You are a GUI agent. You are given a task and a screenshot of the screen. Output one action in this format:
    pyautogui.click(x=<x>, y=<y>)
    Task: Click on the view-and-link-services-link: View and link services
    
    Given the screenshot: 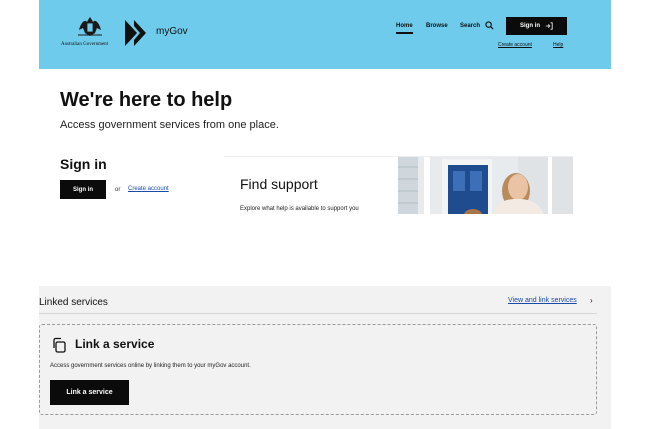 What is the action you would take?
    pyautogui.click(x=542, y=300)
    